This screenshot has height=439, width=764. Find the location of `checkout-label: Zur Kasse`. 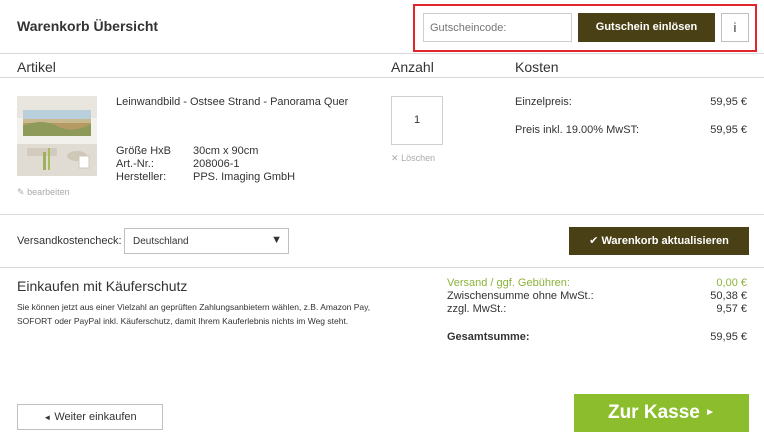

checkout-label: Zur Kasse is located at coordinates (653, 413).